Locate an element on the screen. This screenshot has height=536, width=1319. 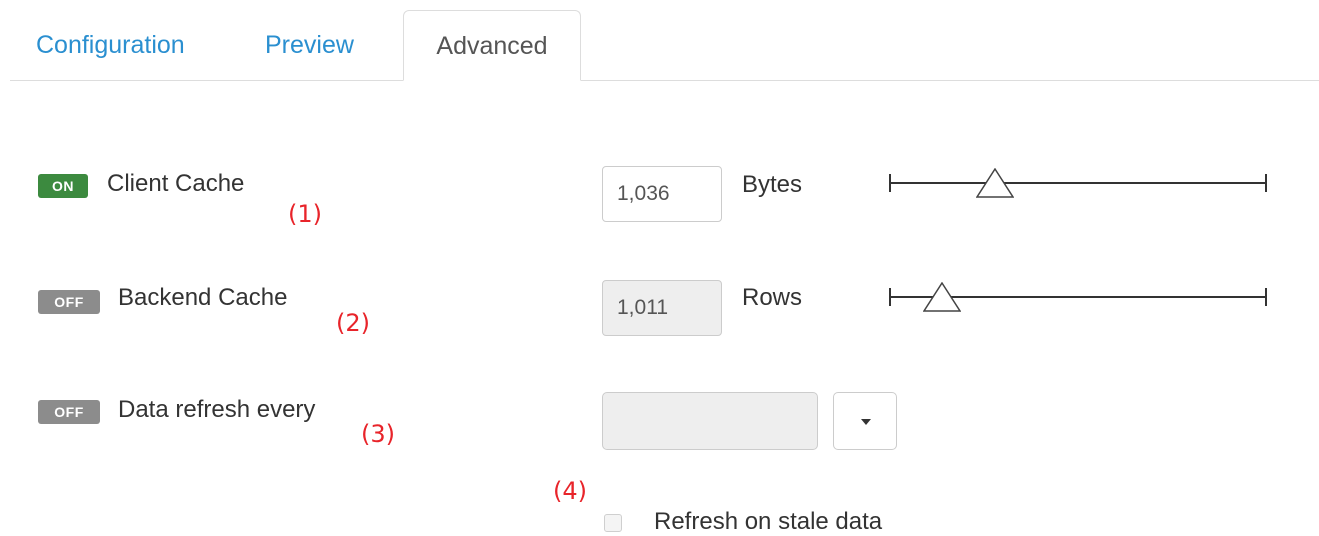
data-refresh-toggle: OFF is located at coordinates (69, 412).